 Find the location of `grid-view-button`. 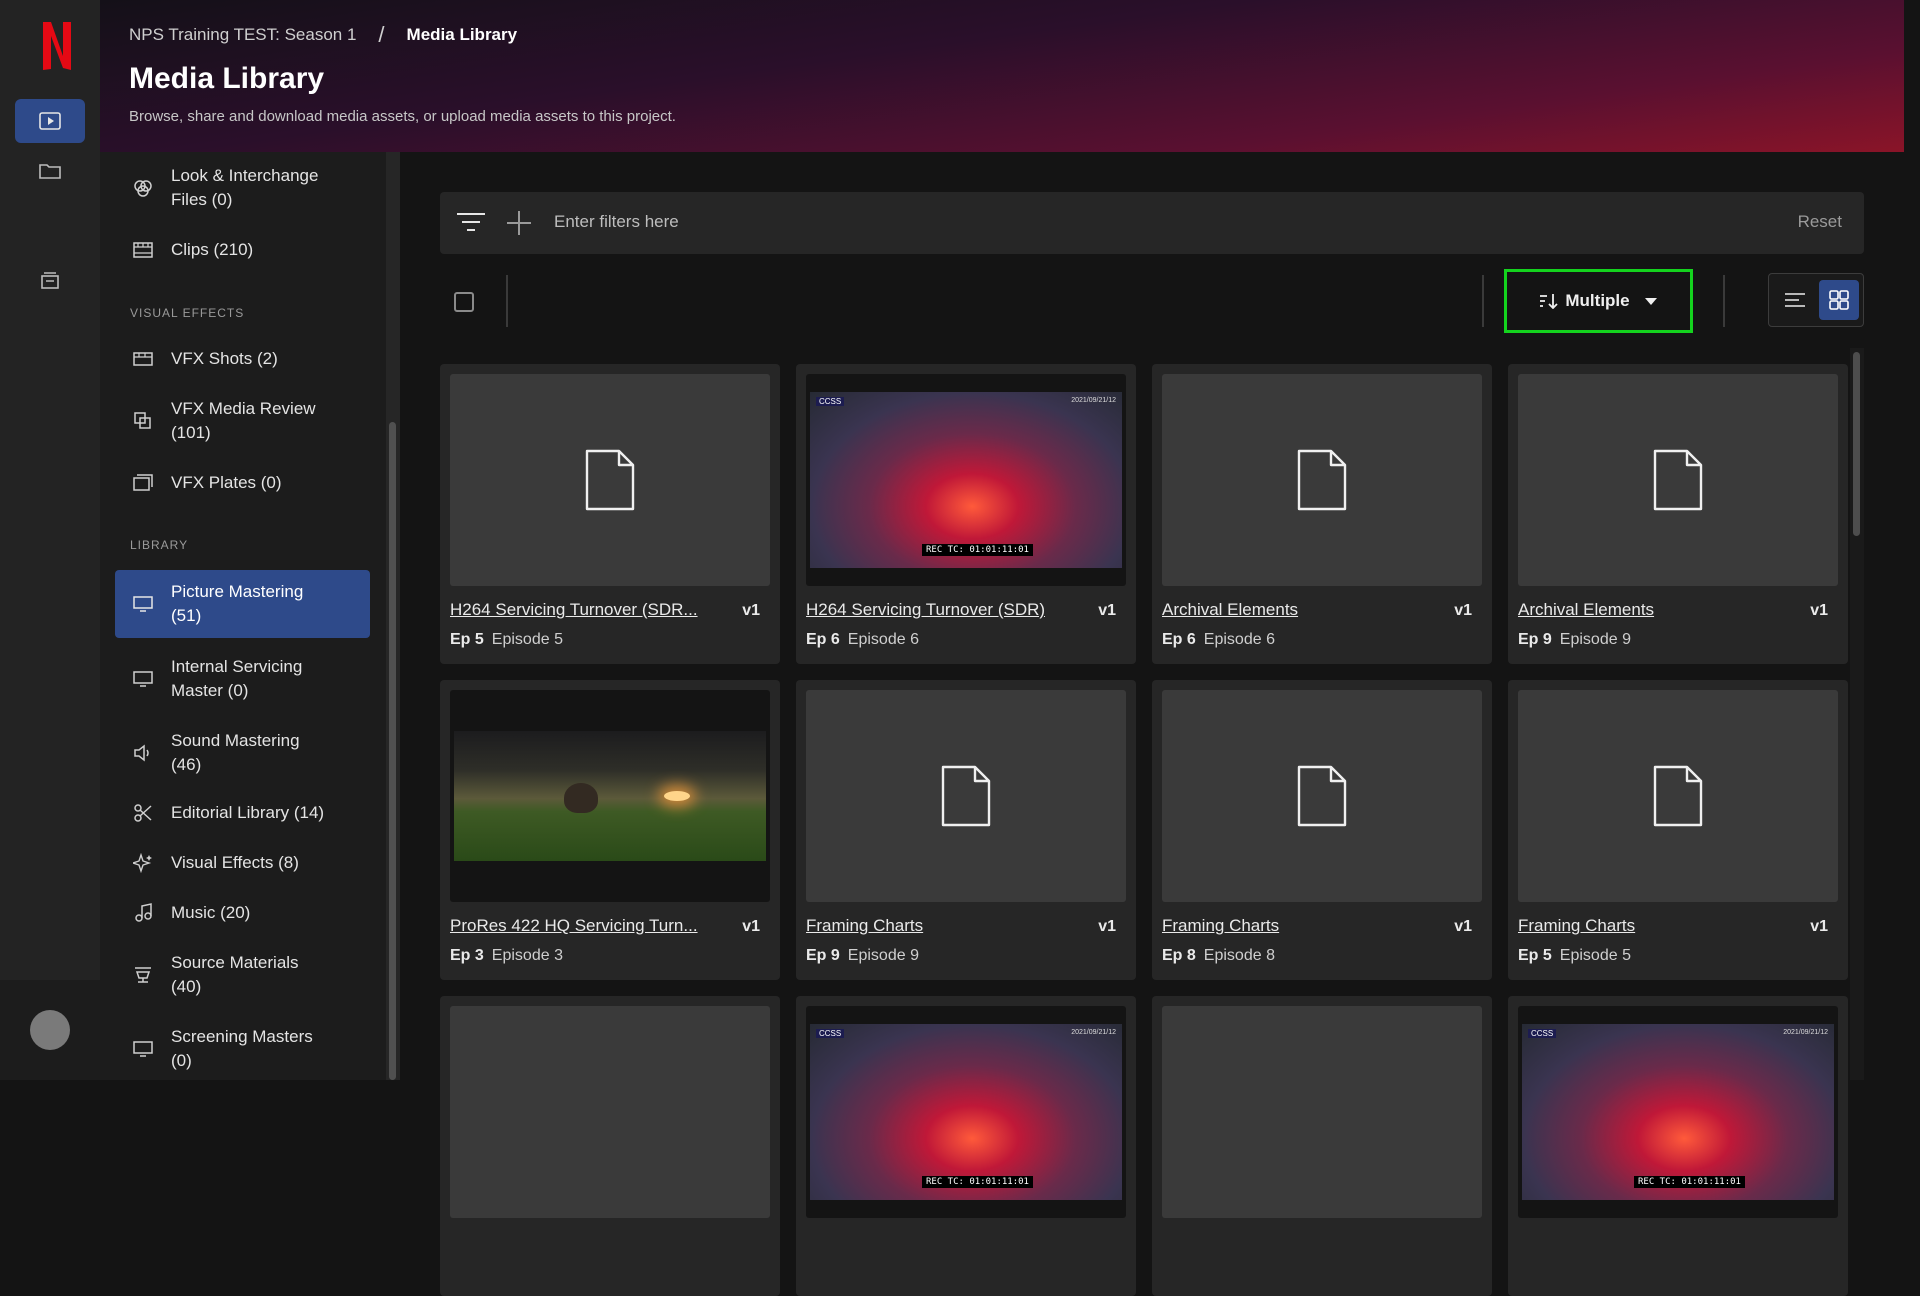

grid-view-button is located at coordinates (1839, 300).